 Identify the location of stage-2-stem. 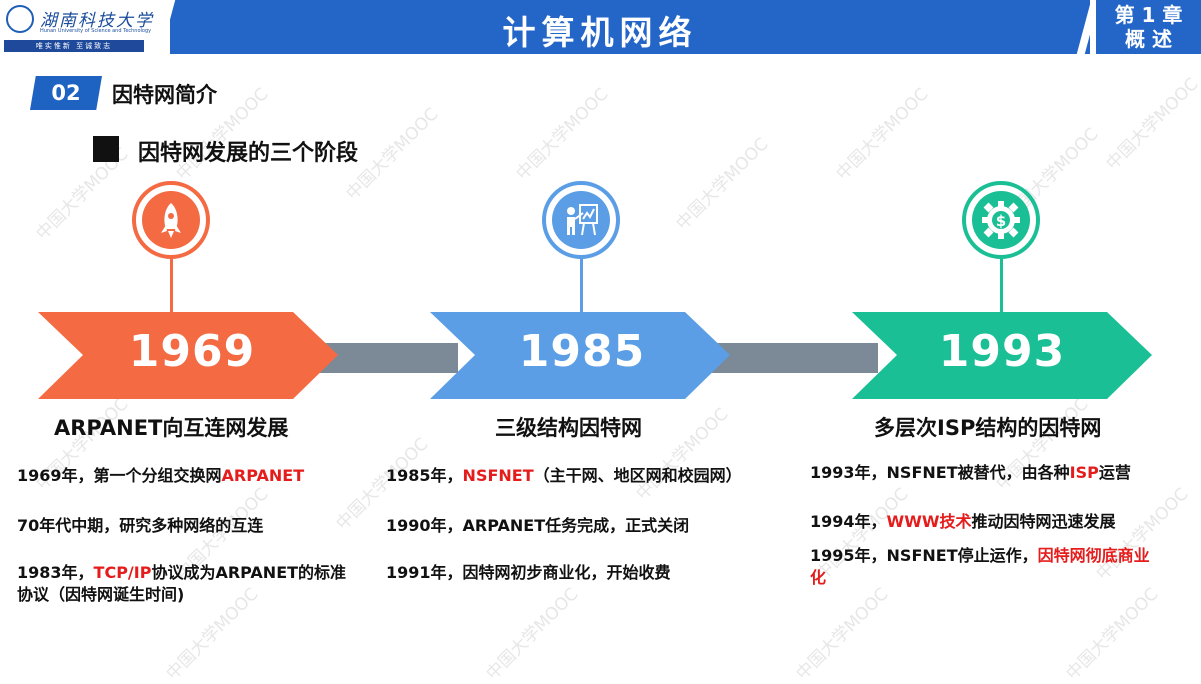
(581, 289).